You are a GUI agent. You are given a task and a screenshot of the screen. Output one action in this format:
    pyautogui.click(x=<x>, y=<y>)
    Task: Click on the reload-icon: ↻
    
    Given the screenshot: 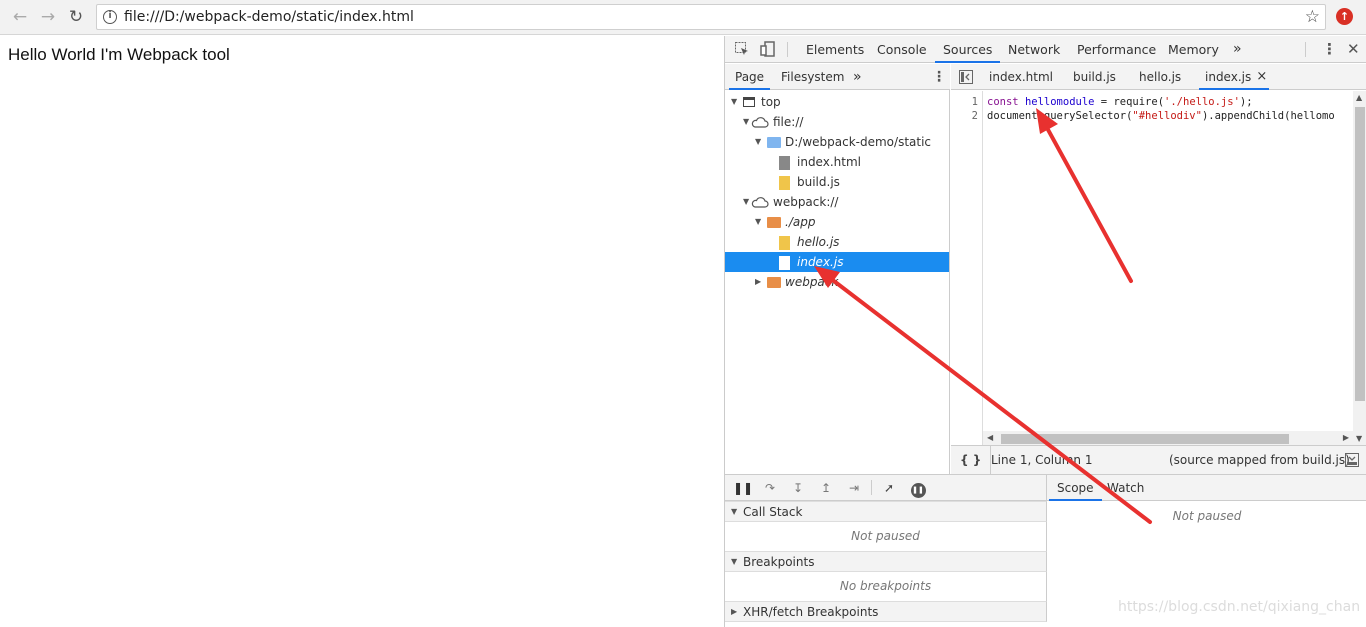 What is the action you would take?
    pyautogui.click(x=76, y=18)
    